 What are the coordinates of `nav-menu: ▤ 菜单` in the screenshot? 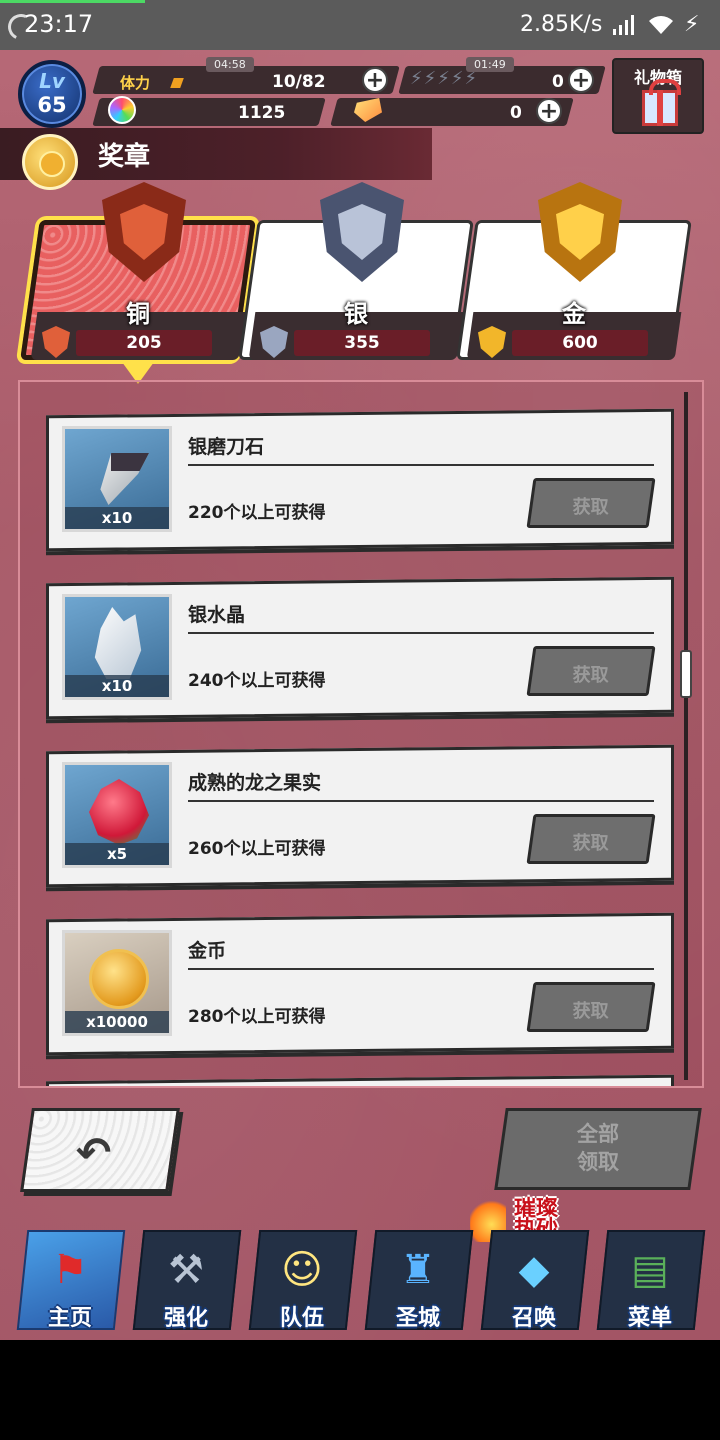 It's located at (650, 1277).